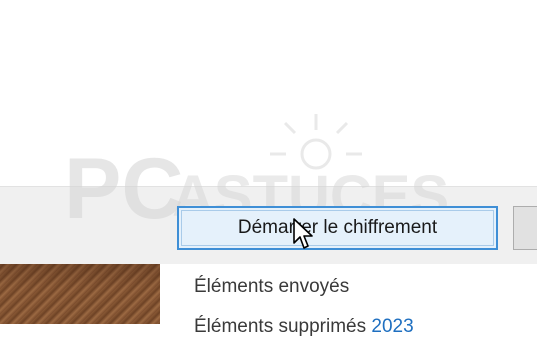 This screenshot has height=338, width=537. Describe the element at coordinates (303, 233) in the screenshot. I see `mouse-pointer-icon` at that location.